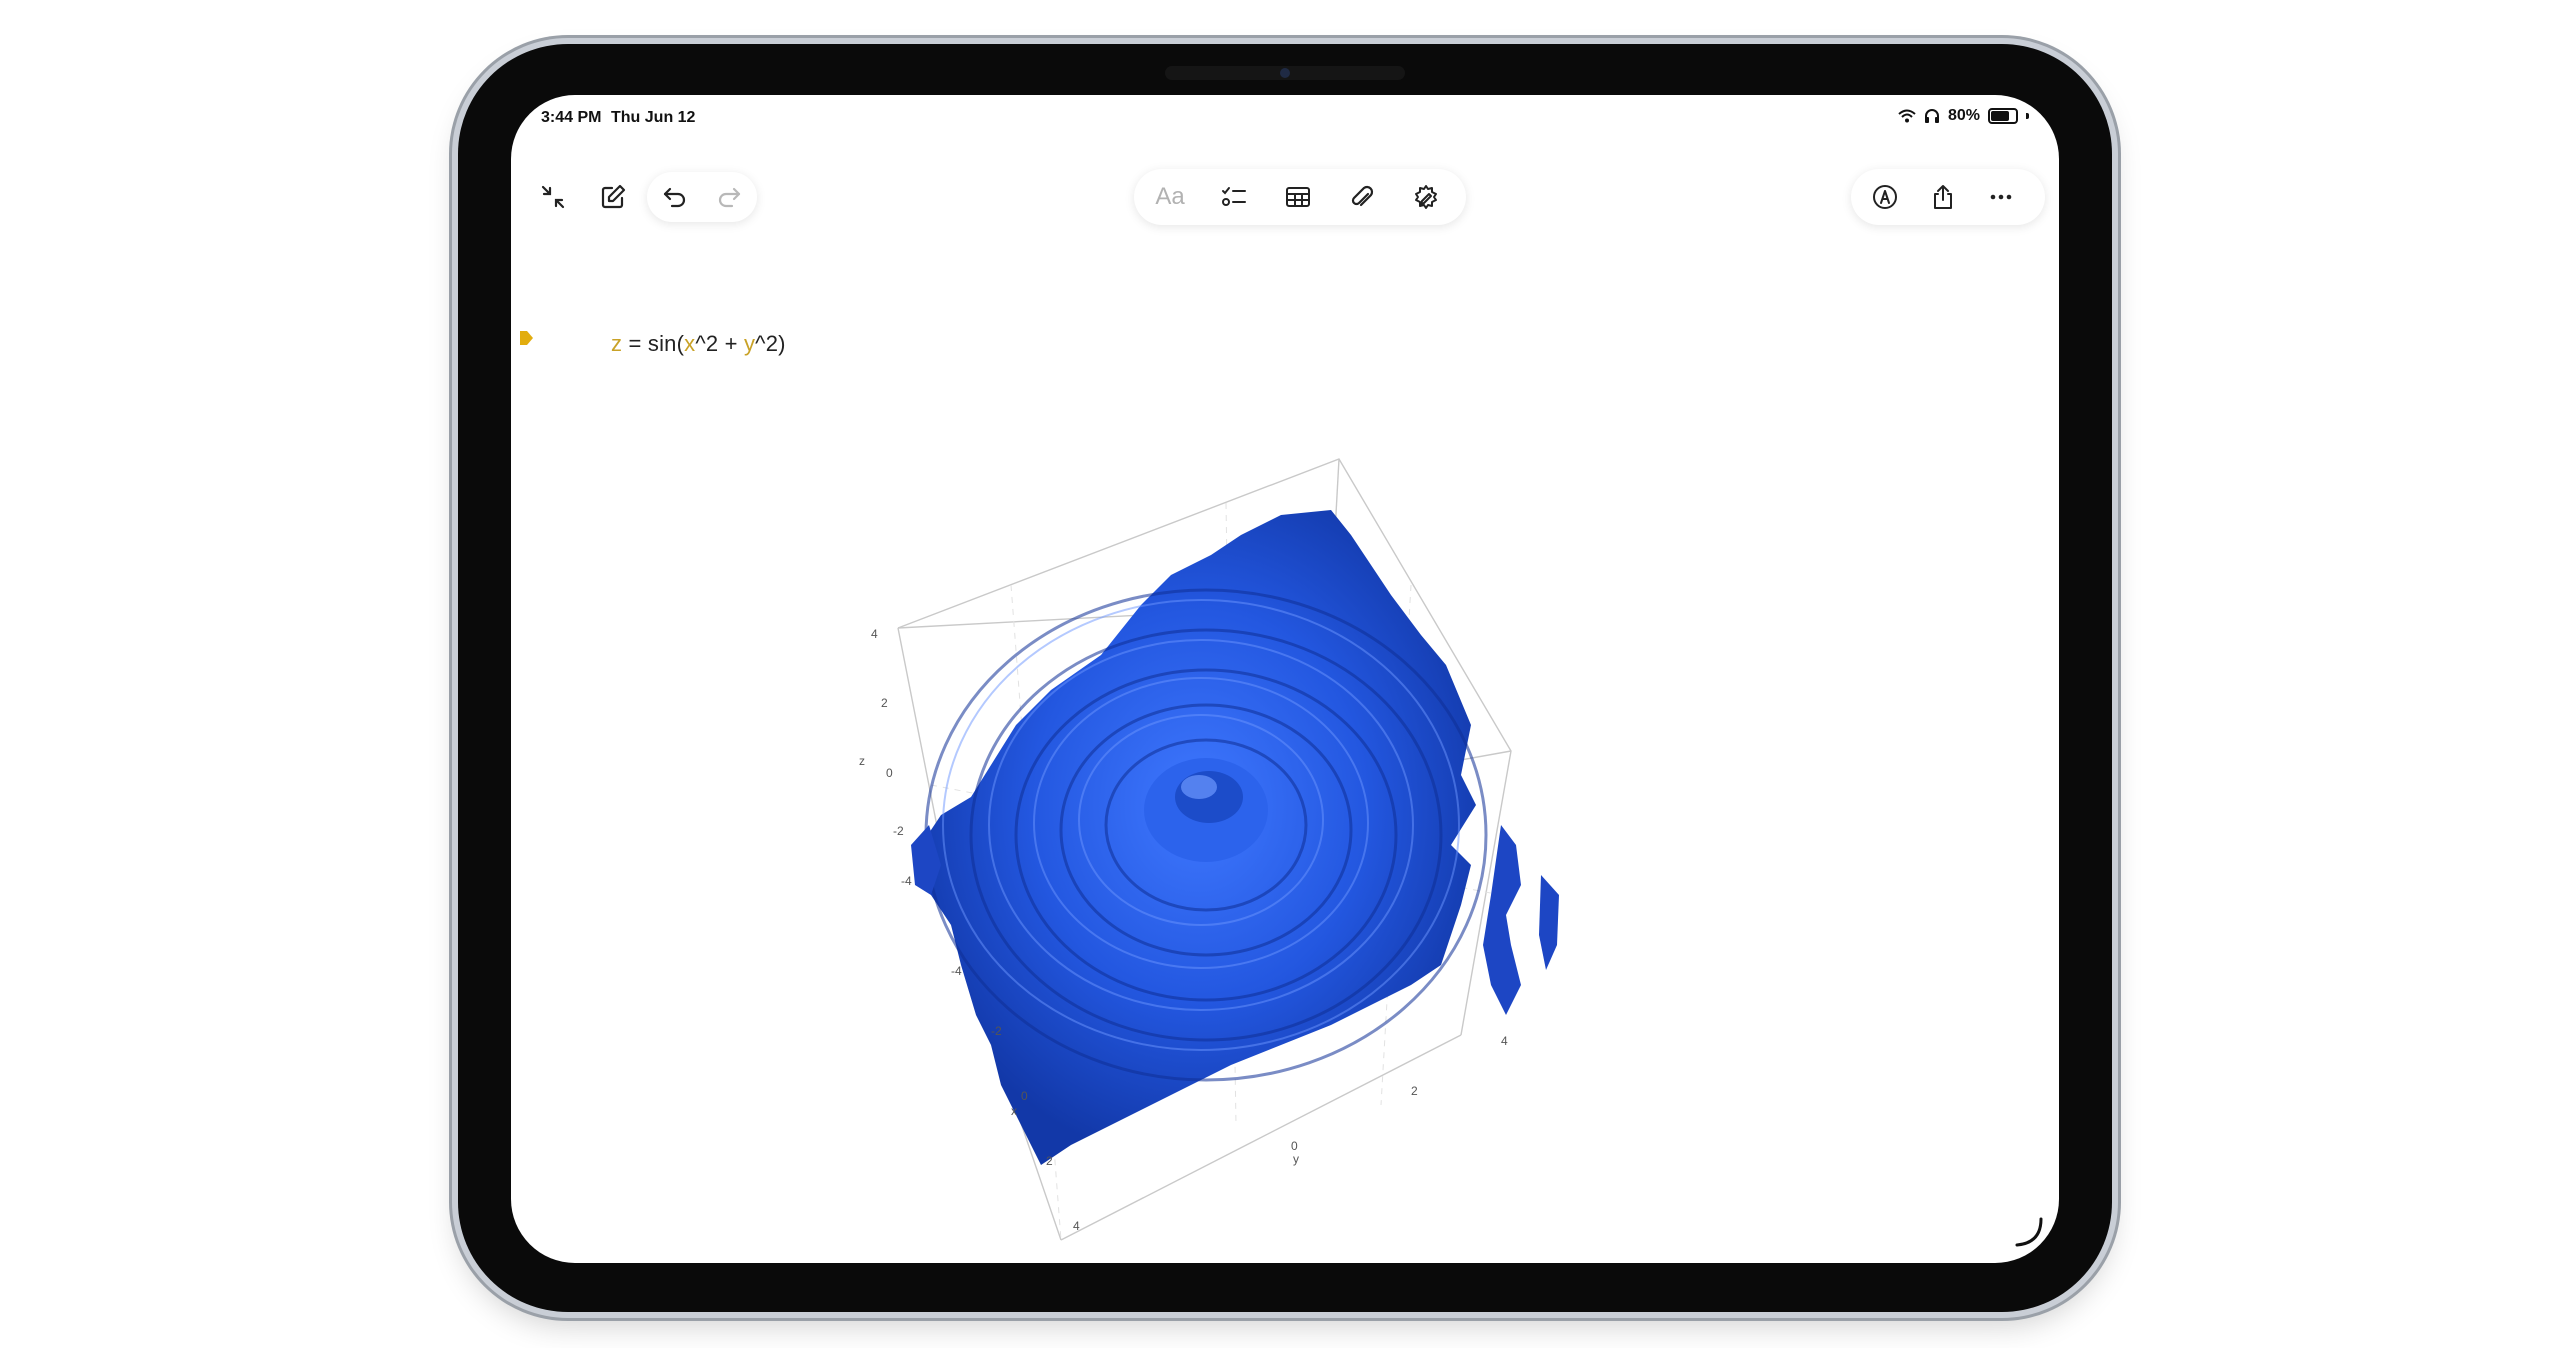 Image resolution: width=2560 pixels, height=1348 pixels. I want to click on table-button, so click(1298, 197).